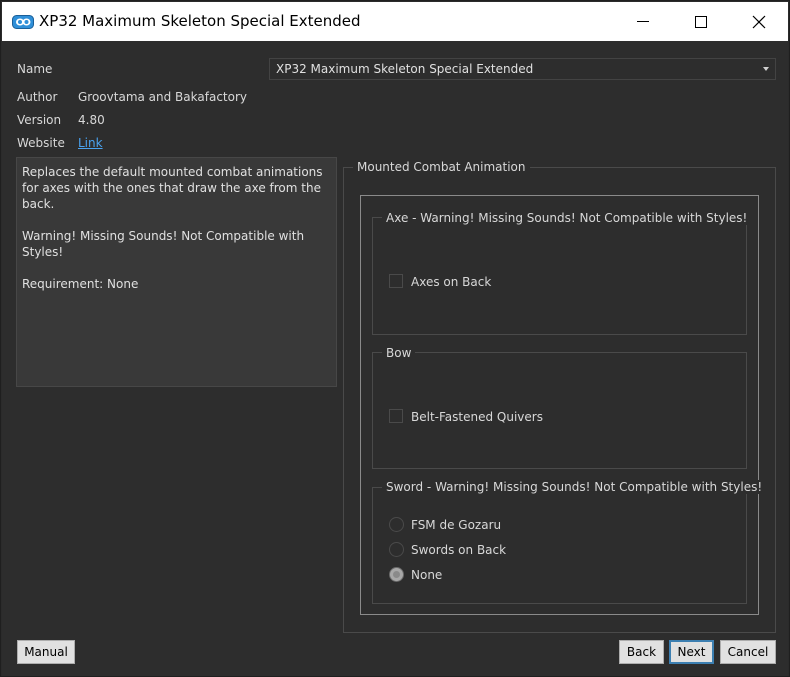 Image resolution: width=790 pixels, height=677 pixels. I want to click on author-label: Author, so click(37, 97).